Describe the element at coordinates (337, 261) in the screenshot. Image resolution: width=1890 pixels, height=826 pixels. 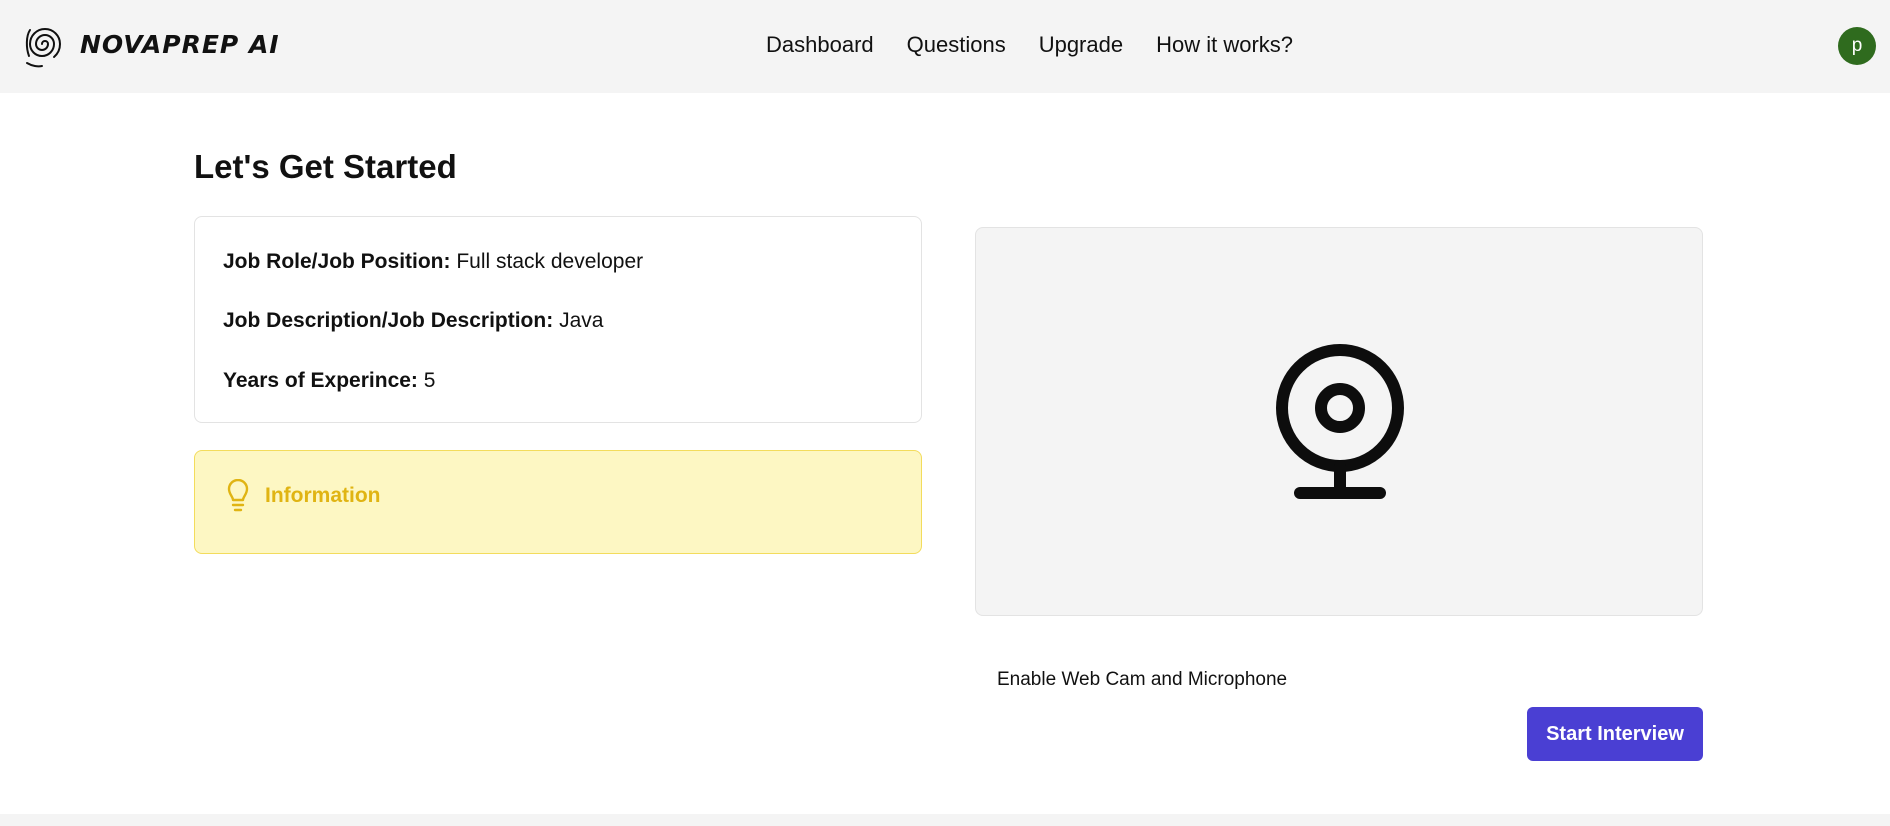
I see `job-role-label: Job Role/Job Position:` at that location.